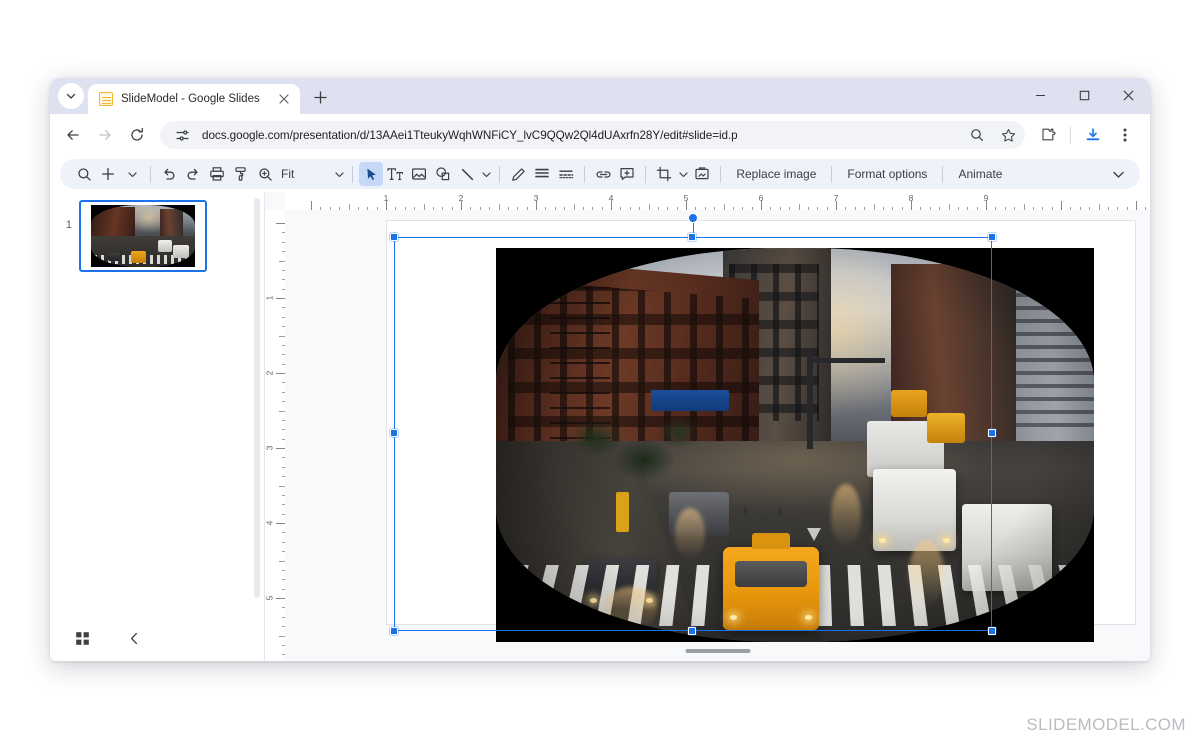  I want to click on back-arrow-icon, so click(73, 135).